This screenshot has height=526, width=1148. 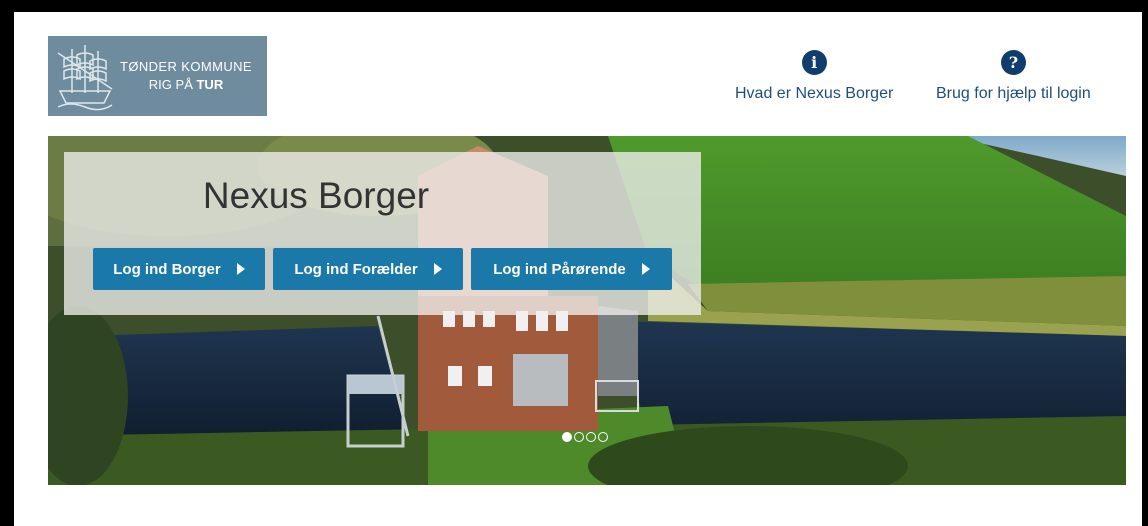 What do you see at coordinates (316, 195) in the screenshot?
I see `page-title: Nexus Borger` at bounding box center [316, 195].